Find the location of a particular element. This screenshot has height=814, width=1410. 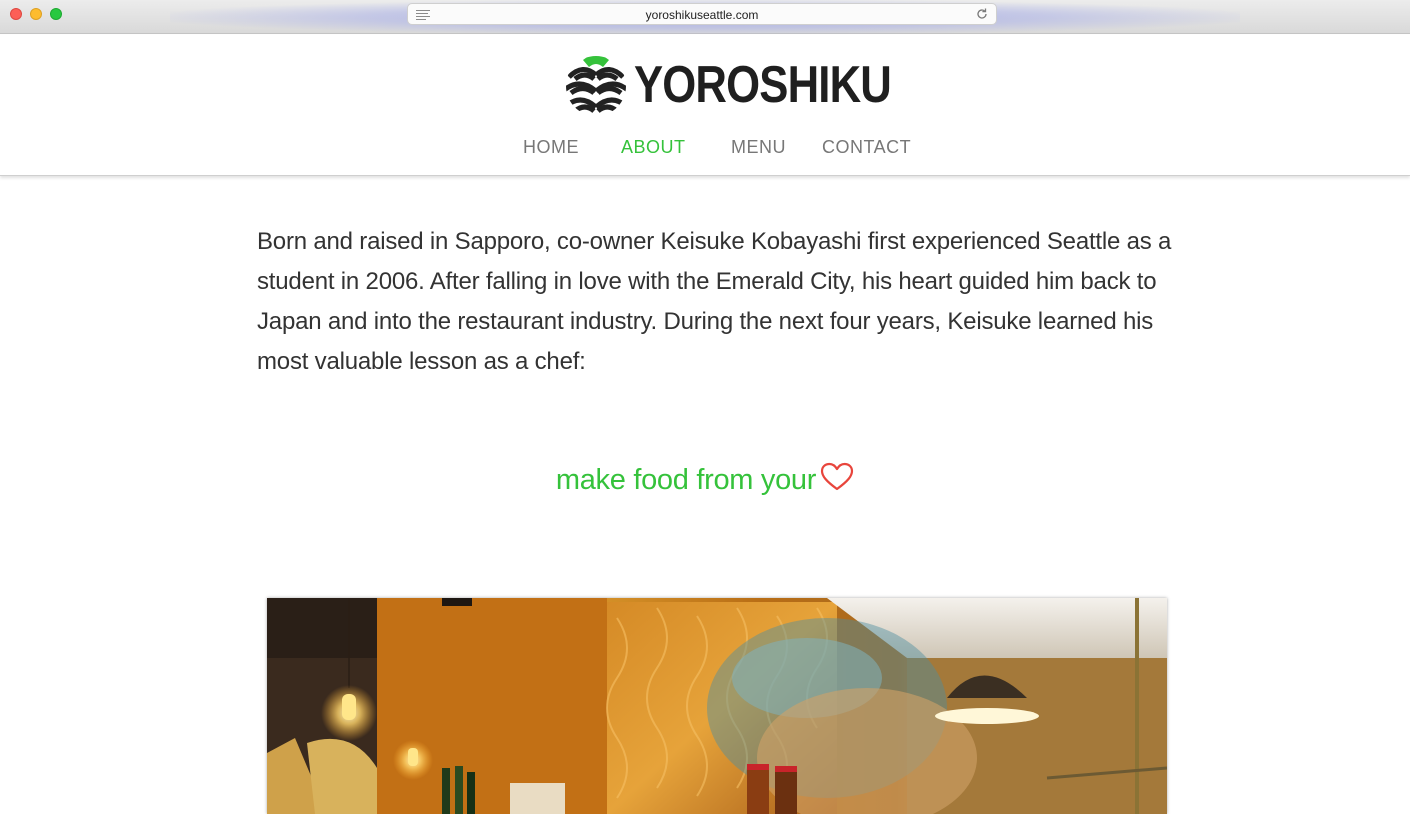

address-bar: yoroshikuseattle.com is located at coordinates (702, 14).